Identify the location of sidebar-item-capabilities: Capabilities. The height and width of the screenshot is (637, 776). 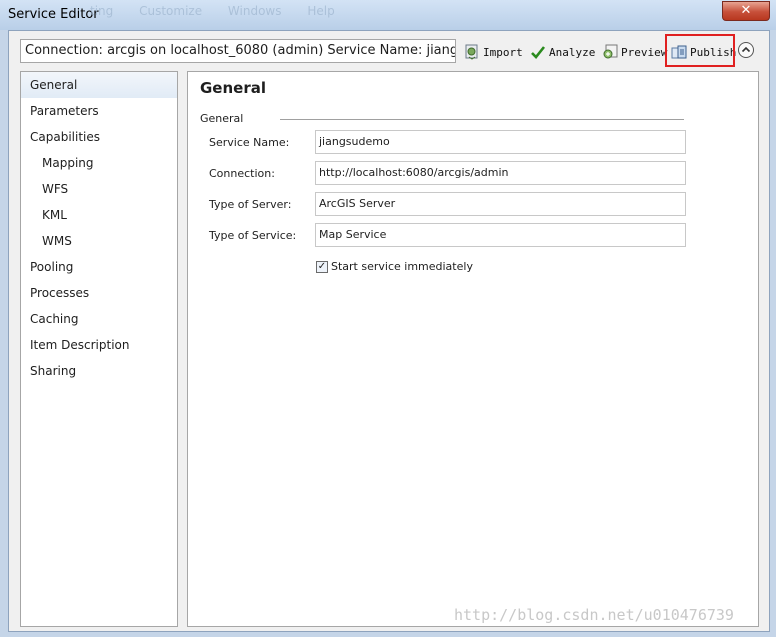
(99, 137).